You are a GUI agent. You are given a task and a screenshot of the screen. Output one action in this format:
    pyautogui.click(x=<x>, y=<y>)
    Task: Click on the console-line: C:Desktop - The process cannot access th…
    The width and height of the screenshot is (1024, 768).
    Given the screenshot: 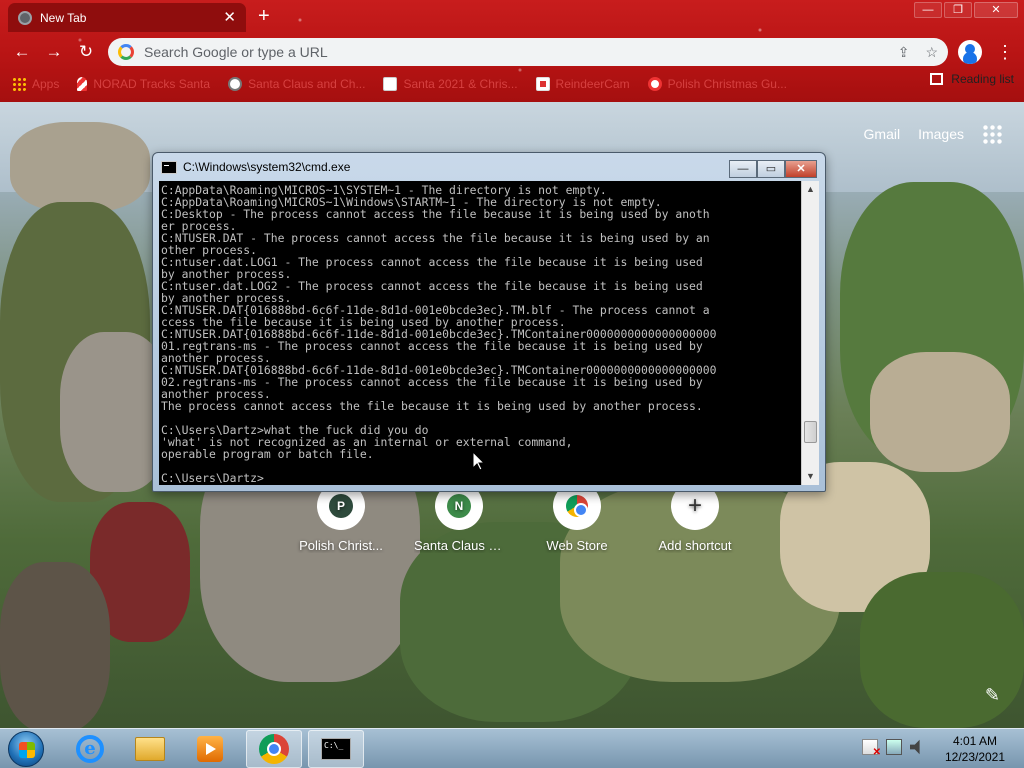 What is the action you would take?
    pyautogui.click(x=435, y=214)
    